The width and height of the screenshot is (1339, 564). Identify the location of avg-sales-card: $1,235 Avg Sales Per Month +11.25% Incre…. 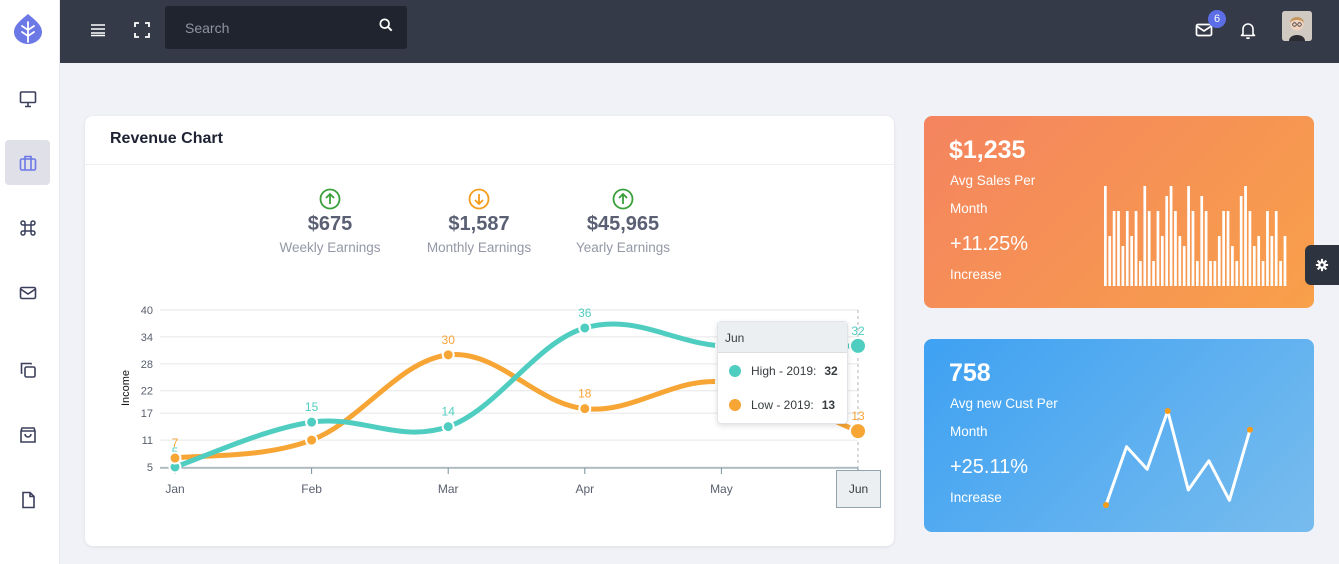
(1119, 212).